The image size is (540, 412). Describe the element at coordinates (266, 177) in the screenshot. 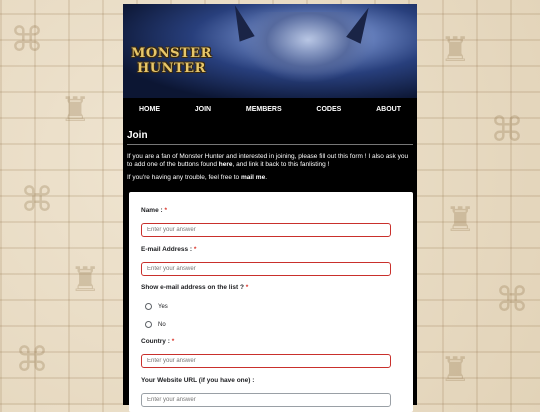

I see `contact-text-end: .` at that location.